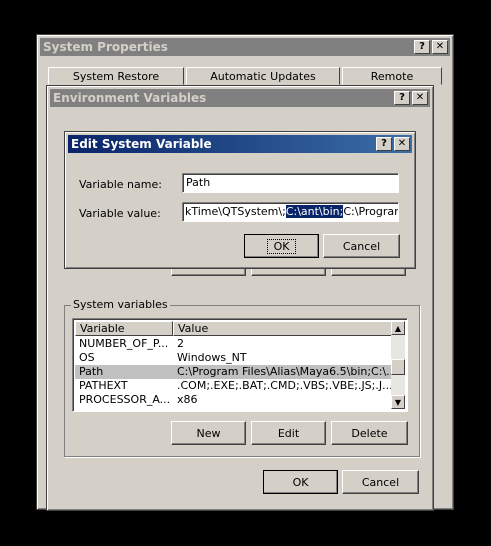 The width and height of the screenshot is (491, 546). I want to click on env-cancel-button: Cancel, so click(380, 482).